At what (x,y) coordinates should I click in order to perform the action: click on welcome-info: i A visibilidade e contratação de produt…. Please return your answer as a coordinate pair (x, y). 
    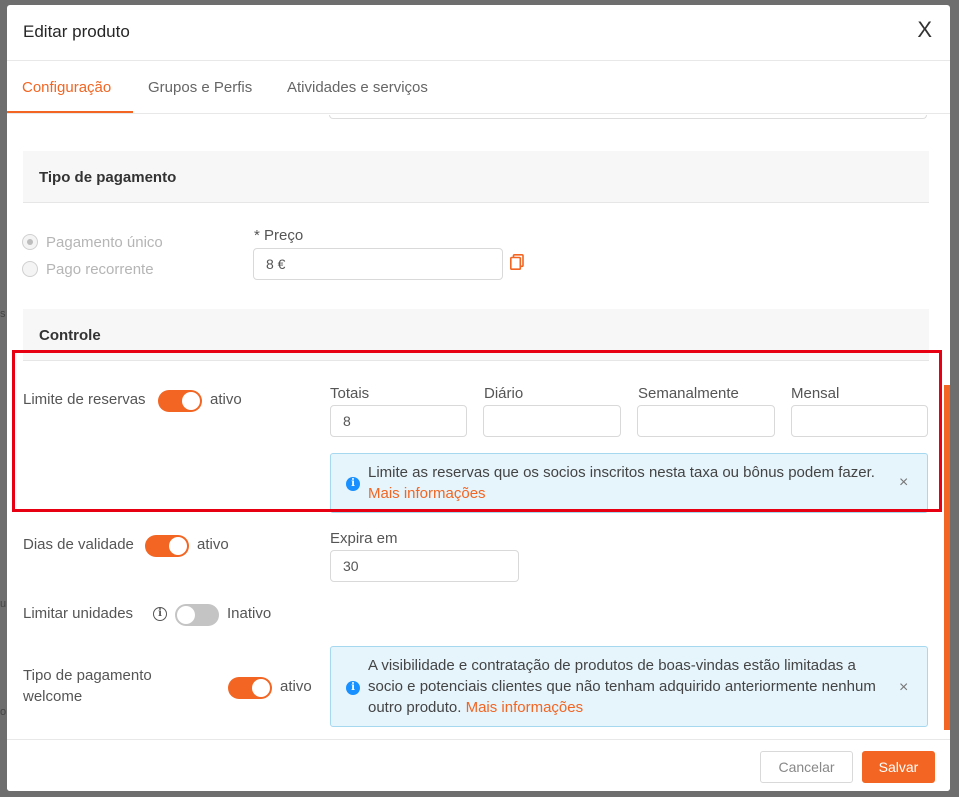
    Looking at the image, I should click on (629, 686).